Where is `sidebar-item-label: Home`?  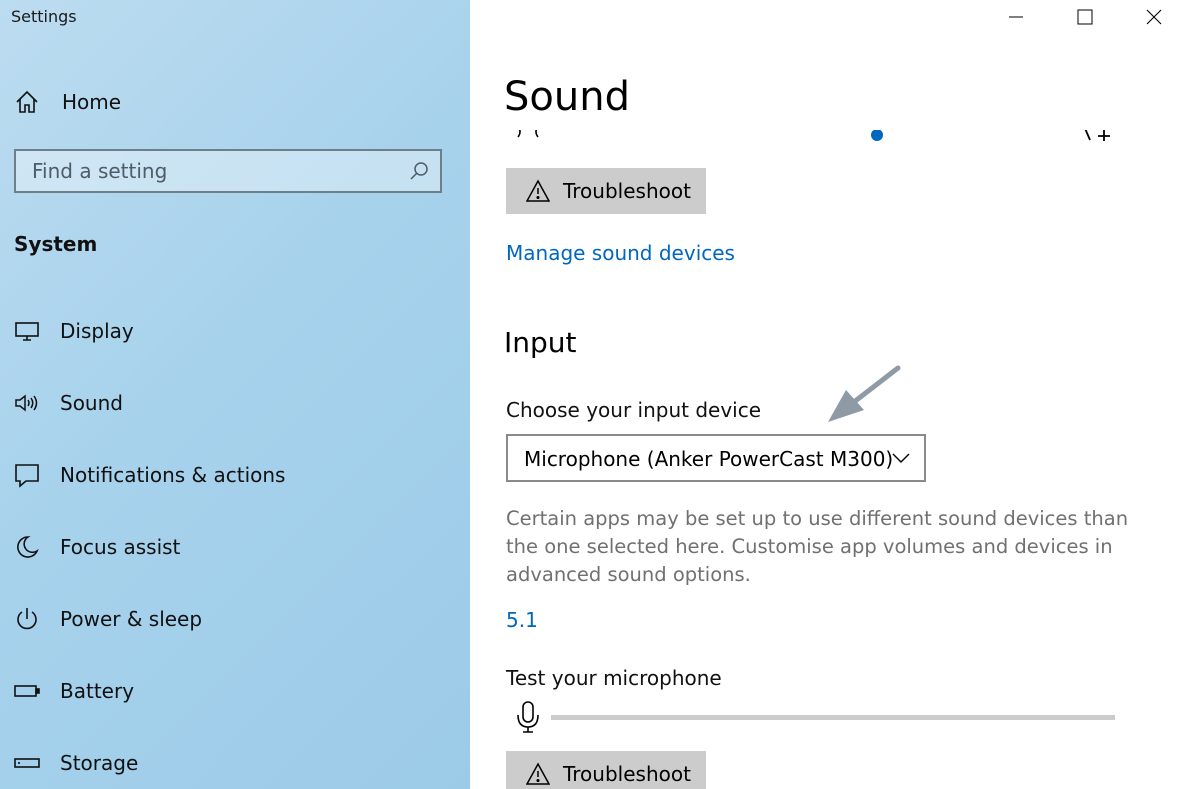 sidebar-item-label: Home is located at coordinates (92, 102).